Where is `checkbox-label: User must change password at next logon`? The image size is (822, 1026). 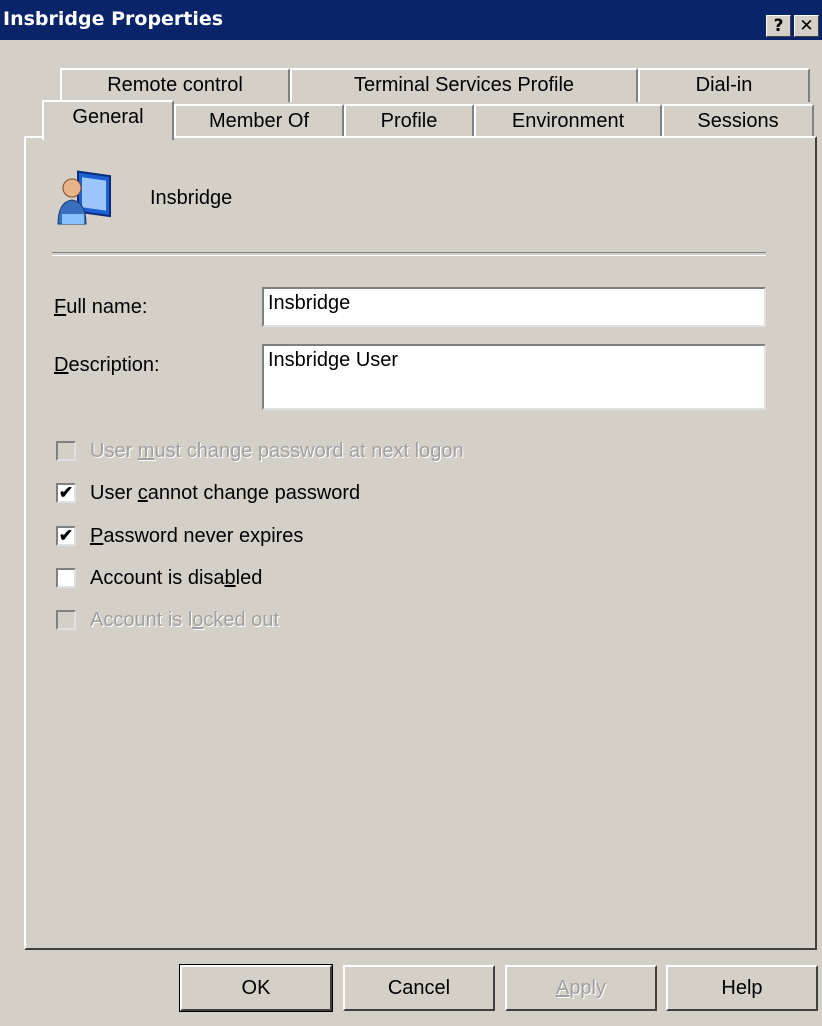
checkbox-label: User must change password at next logon is located at coordinates (277, 451).